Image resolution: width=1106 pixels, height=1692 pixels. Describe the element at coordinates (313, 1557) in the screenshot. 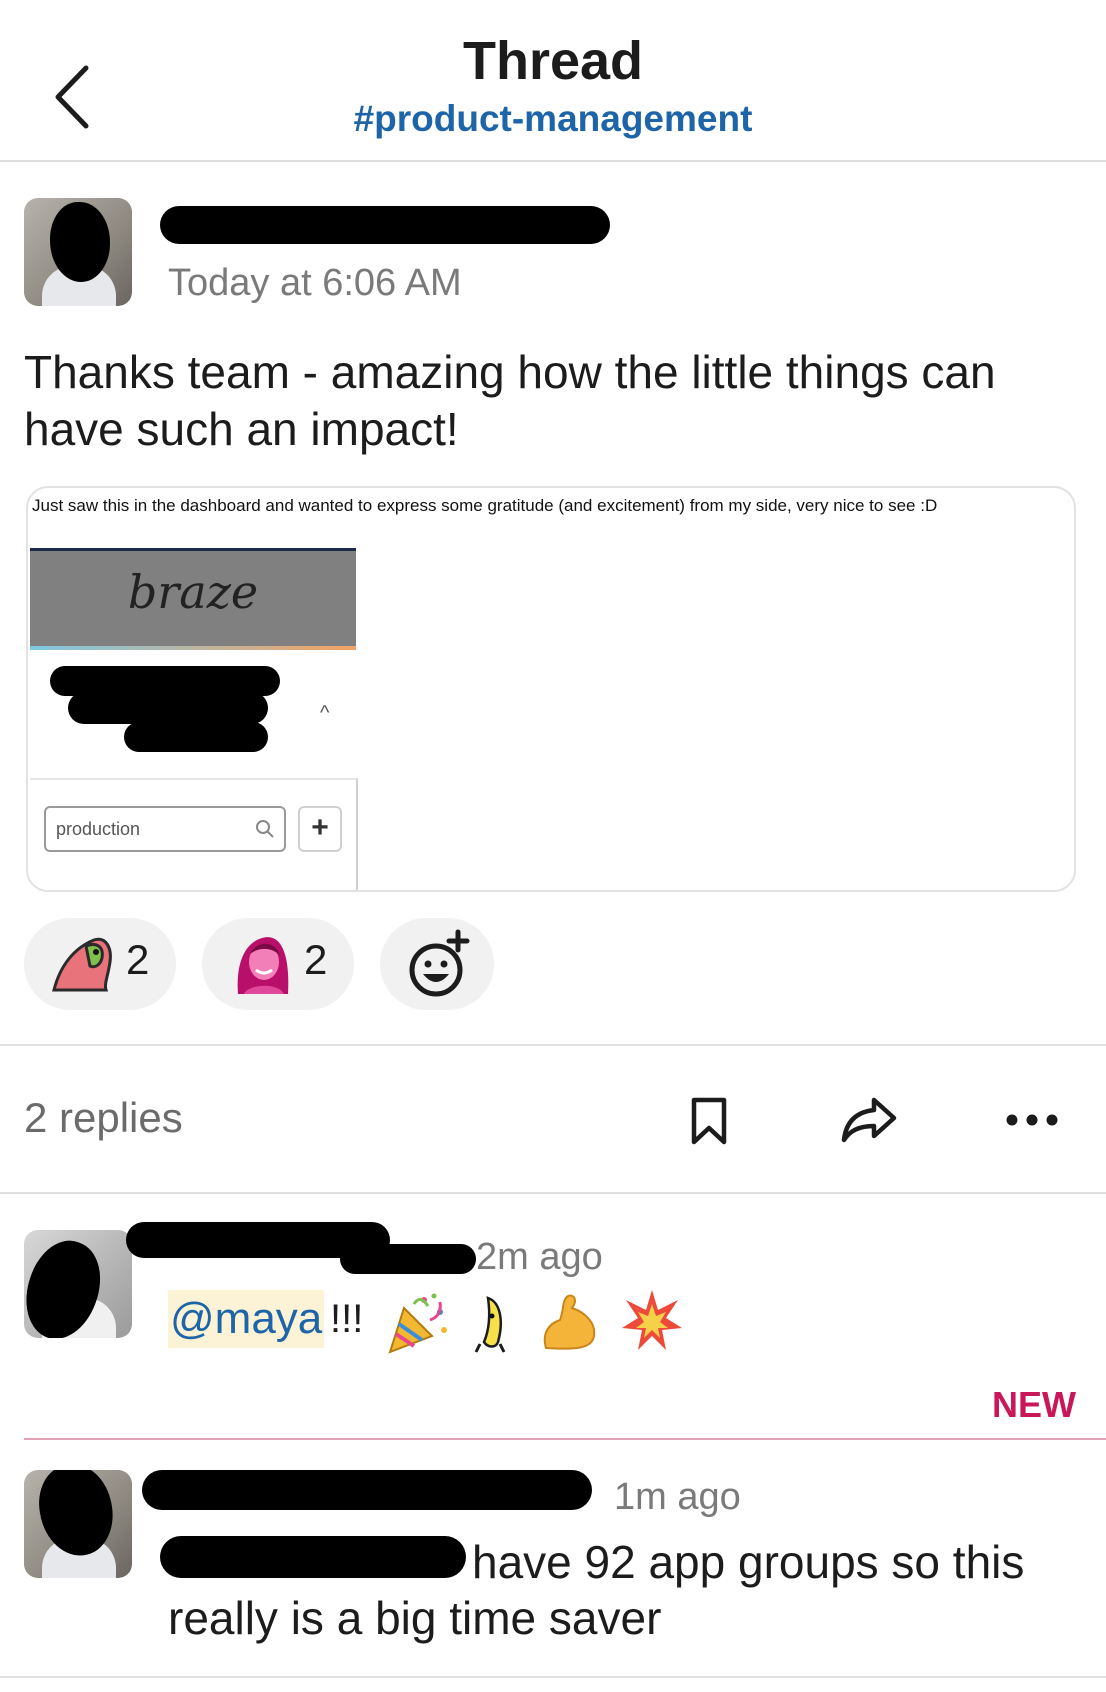

I see `redacted-text` at that location.